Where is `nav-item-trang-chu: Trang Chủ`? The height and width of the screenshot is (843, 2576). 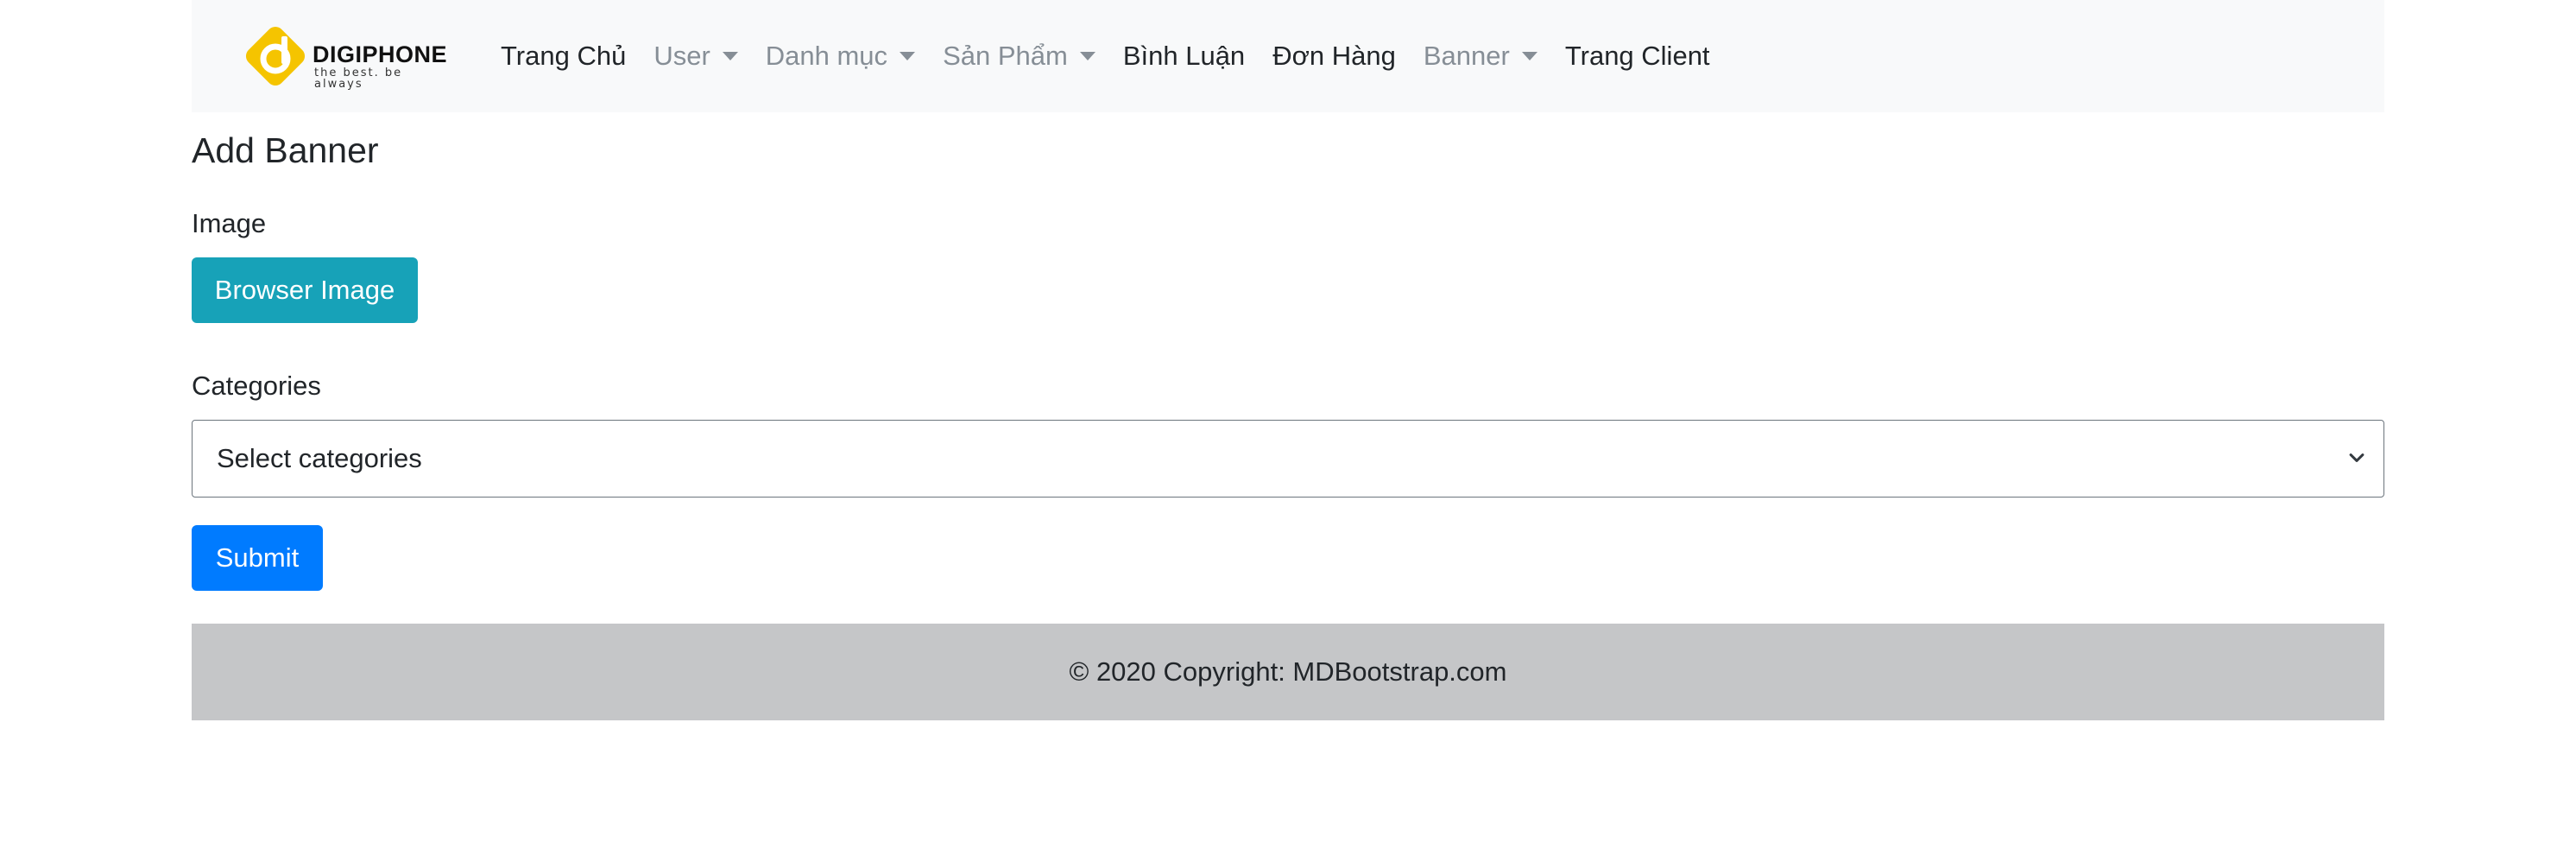
nav-item-trang-chu: Trang Chủ is located at coordinates (563, 56).